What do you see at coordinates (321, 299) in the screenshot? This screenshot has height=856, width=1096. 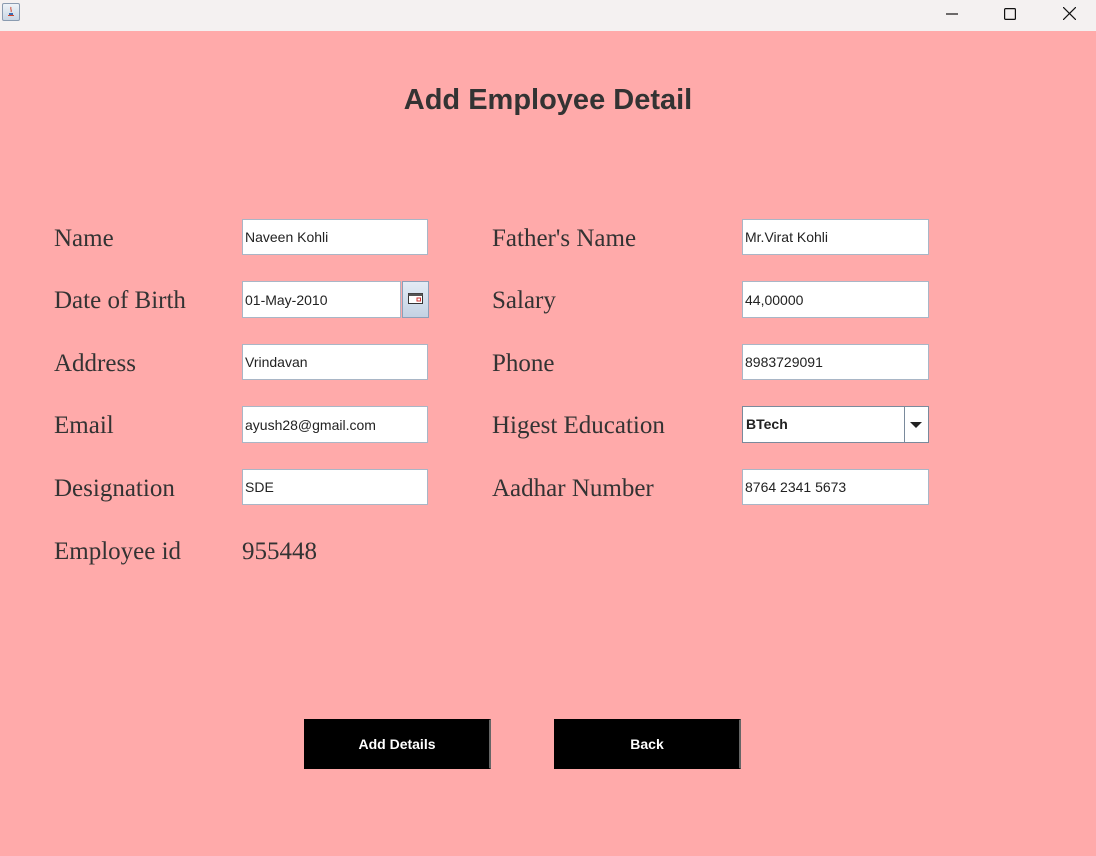 I see `dob-field` at bounding box center [321, 299].